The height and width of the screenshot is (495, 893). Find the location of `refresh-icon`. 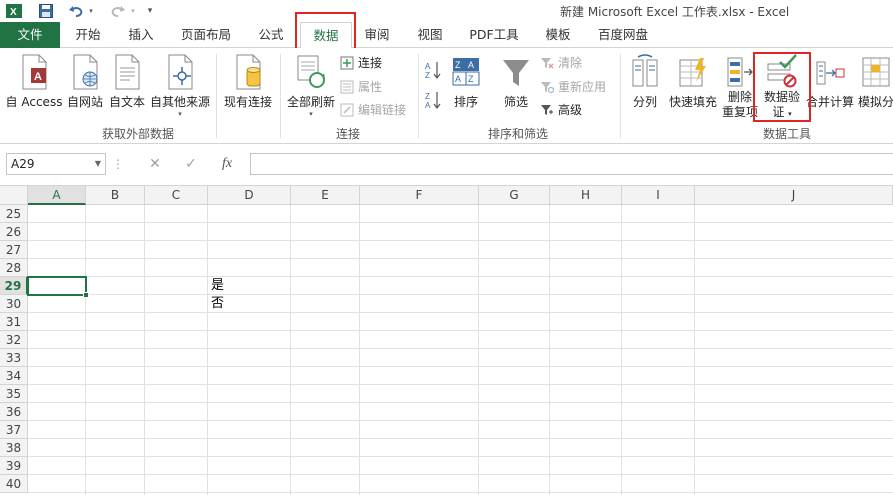

refresh-icon is located at coordinates (311, 71).